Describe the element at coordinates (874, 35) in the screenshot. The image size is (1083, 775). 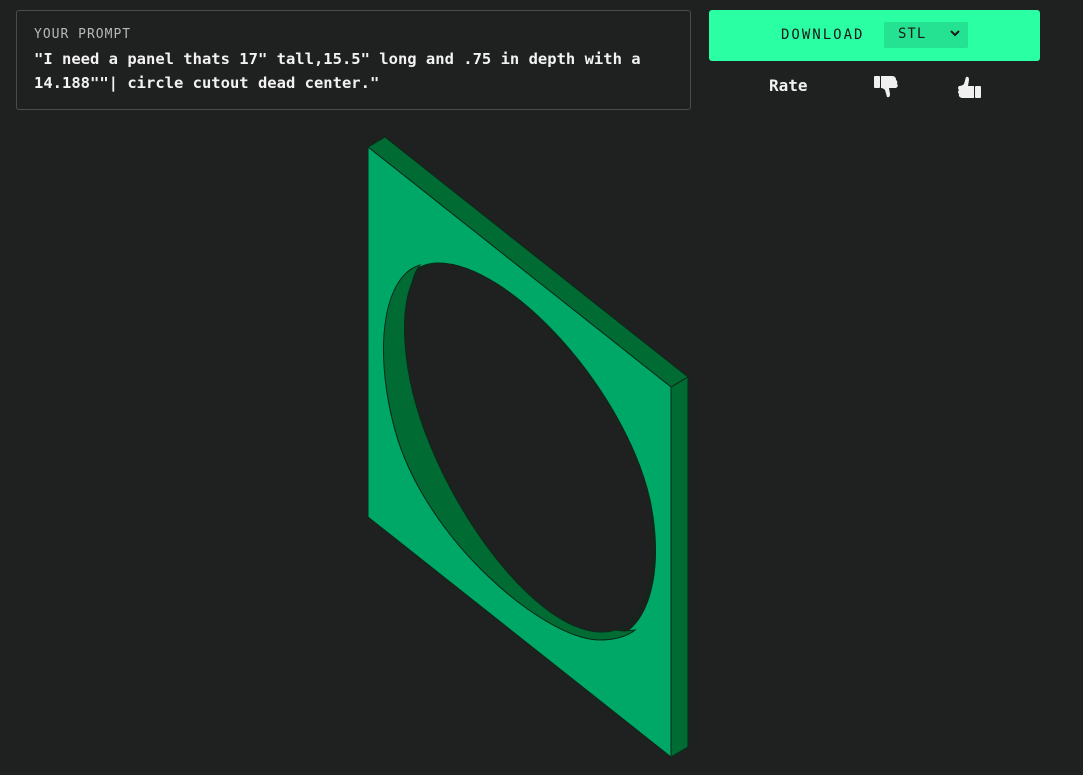
I see `download-button: DOWNLOAD STL` at that location.